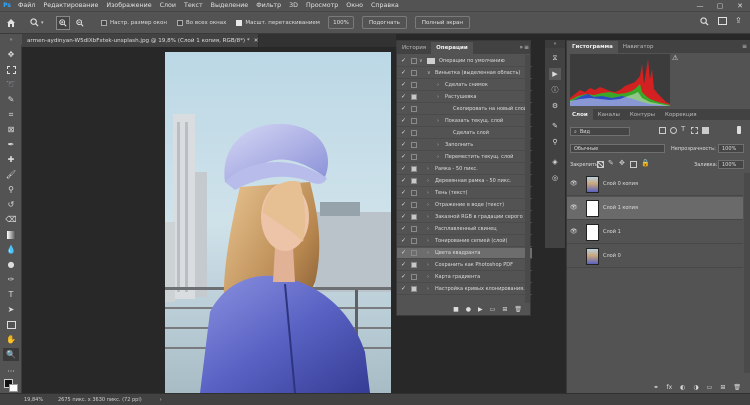 This screenshot has height=405, width=750. What do you see at coordinates (11, 309) in the screenshot?
I see `path-select-tool-icon: ➤` at bounding box center [11, 309].